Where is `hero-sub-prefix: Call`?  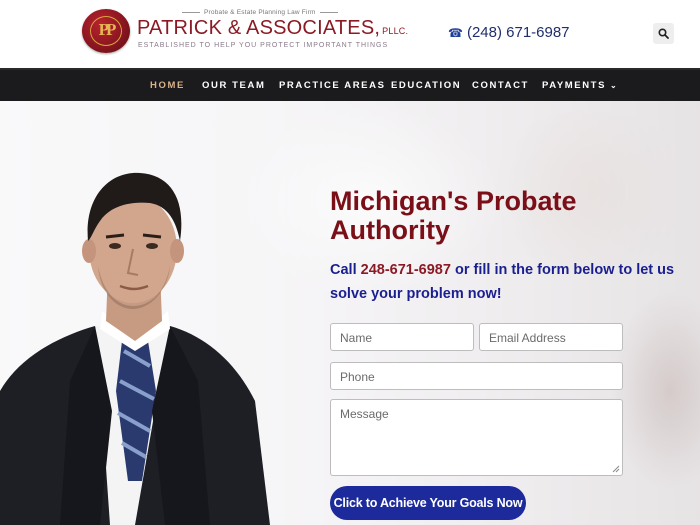 hero-sub-prefix: Call is located at coordinates (343, 270).